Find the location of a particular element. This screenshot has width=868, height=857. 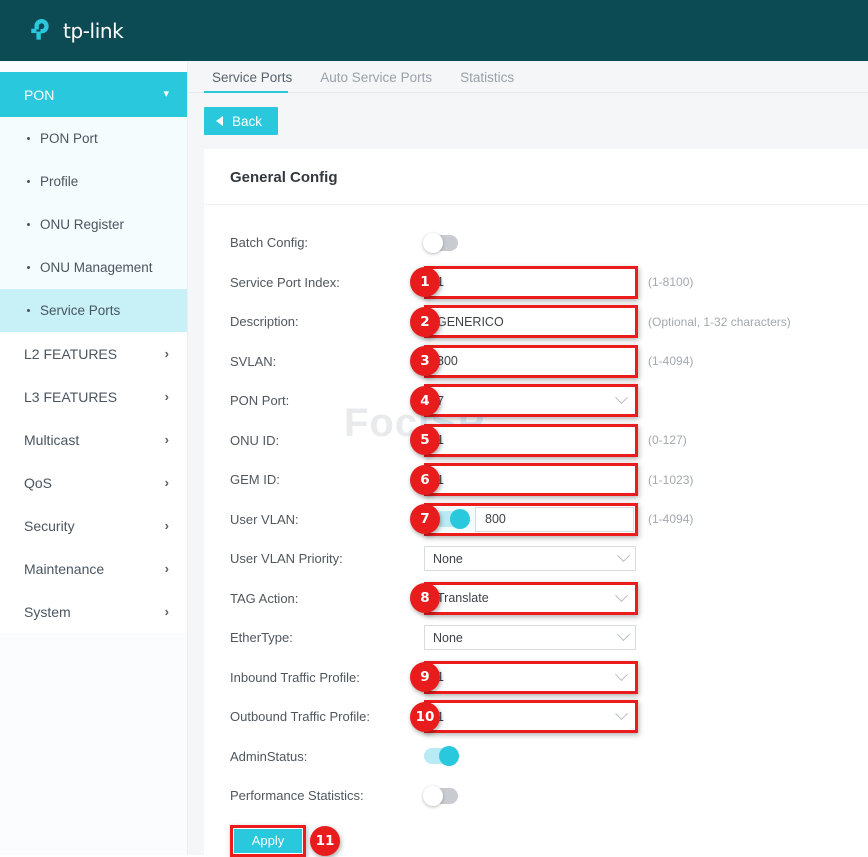

sidebar-item-system: System › is located at coordinates (93, 611).